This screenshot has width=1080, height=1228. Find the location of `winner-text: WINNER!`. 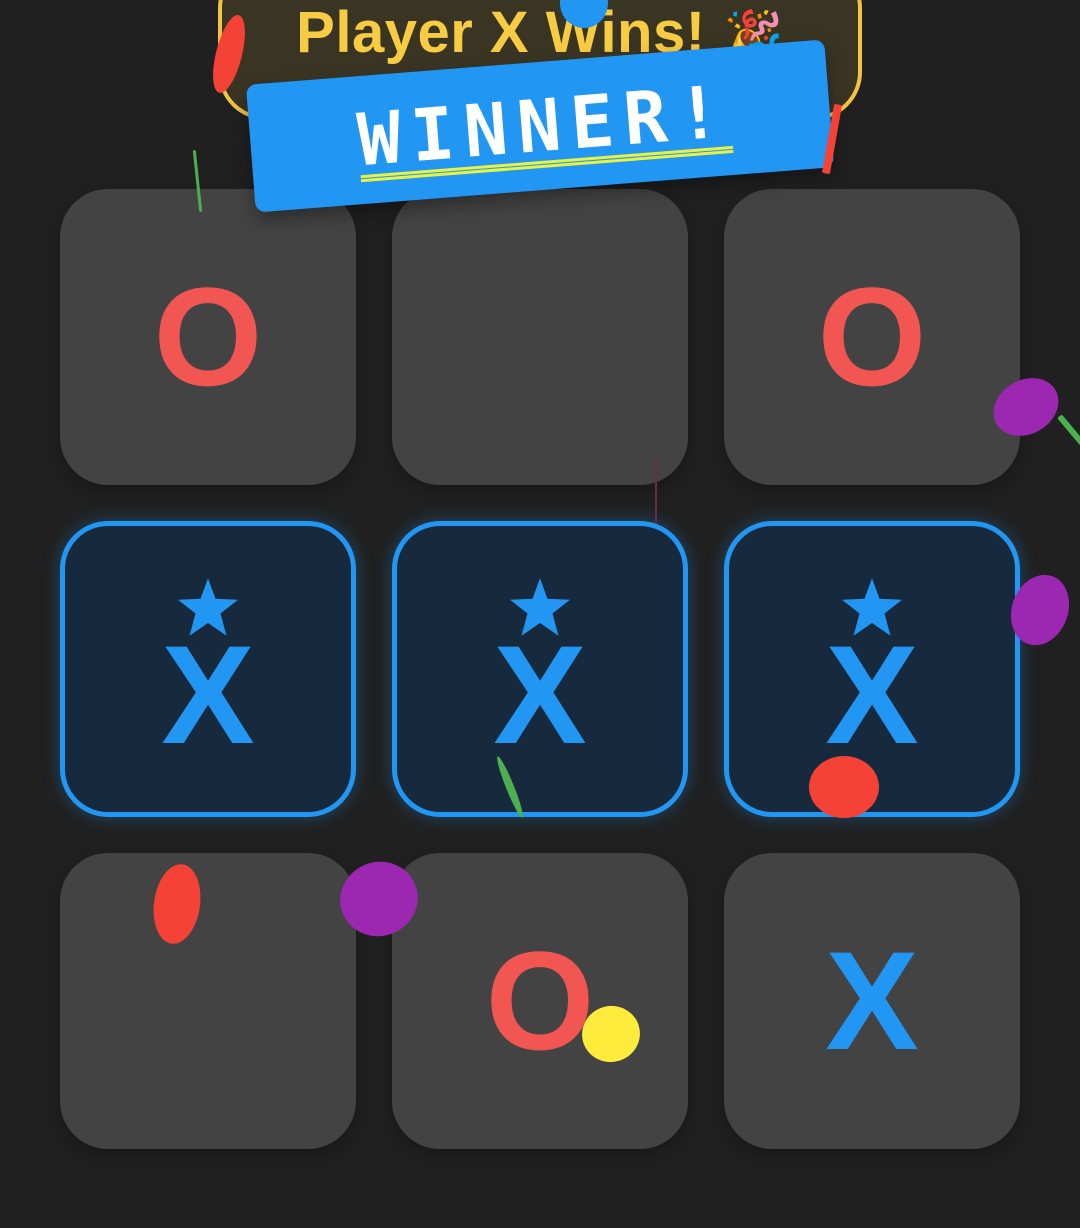

winner-text: WINNER! is located at coordinates (544, 126).